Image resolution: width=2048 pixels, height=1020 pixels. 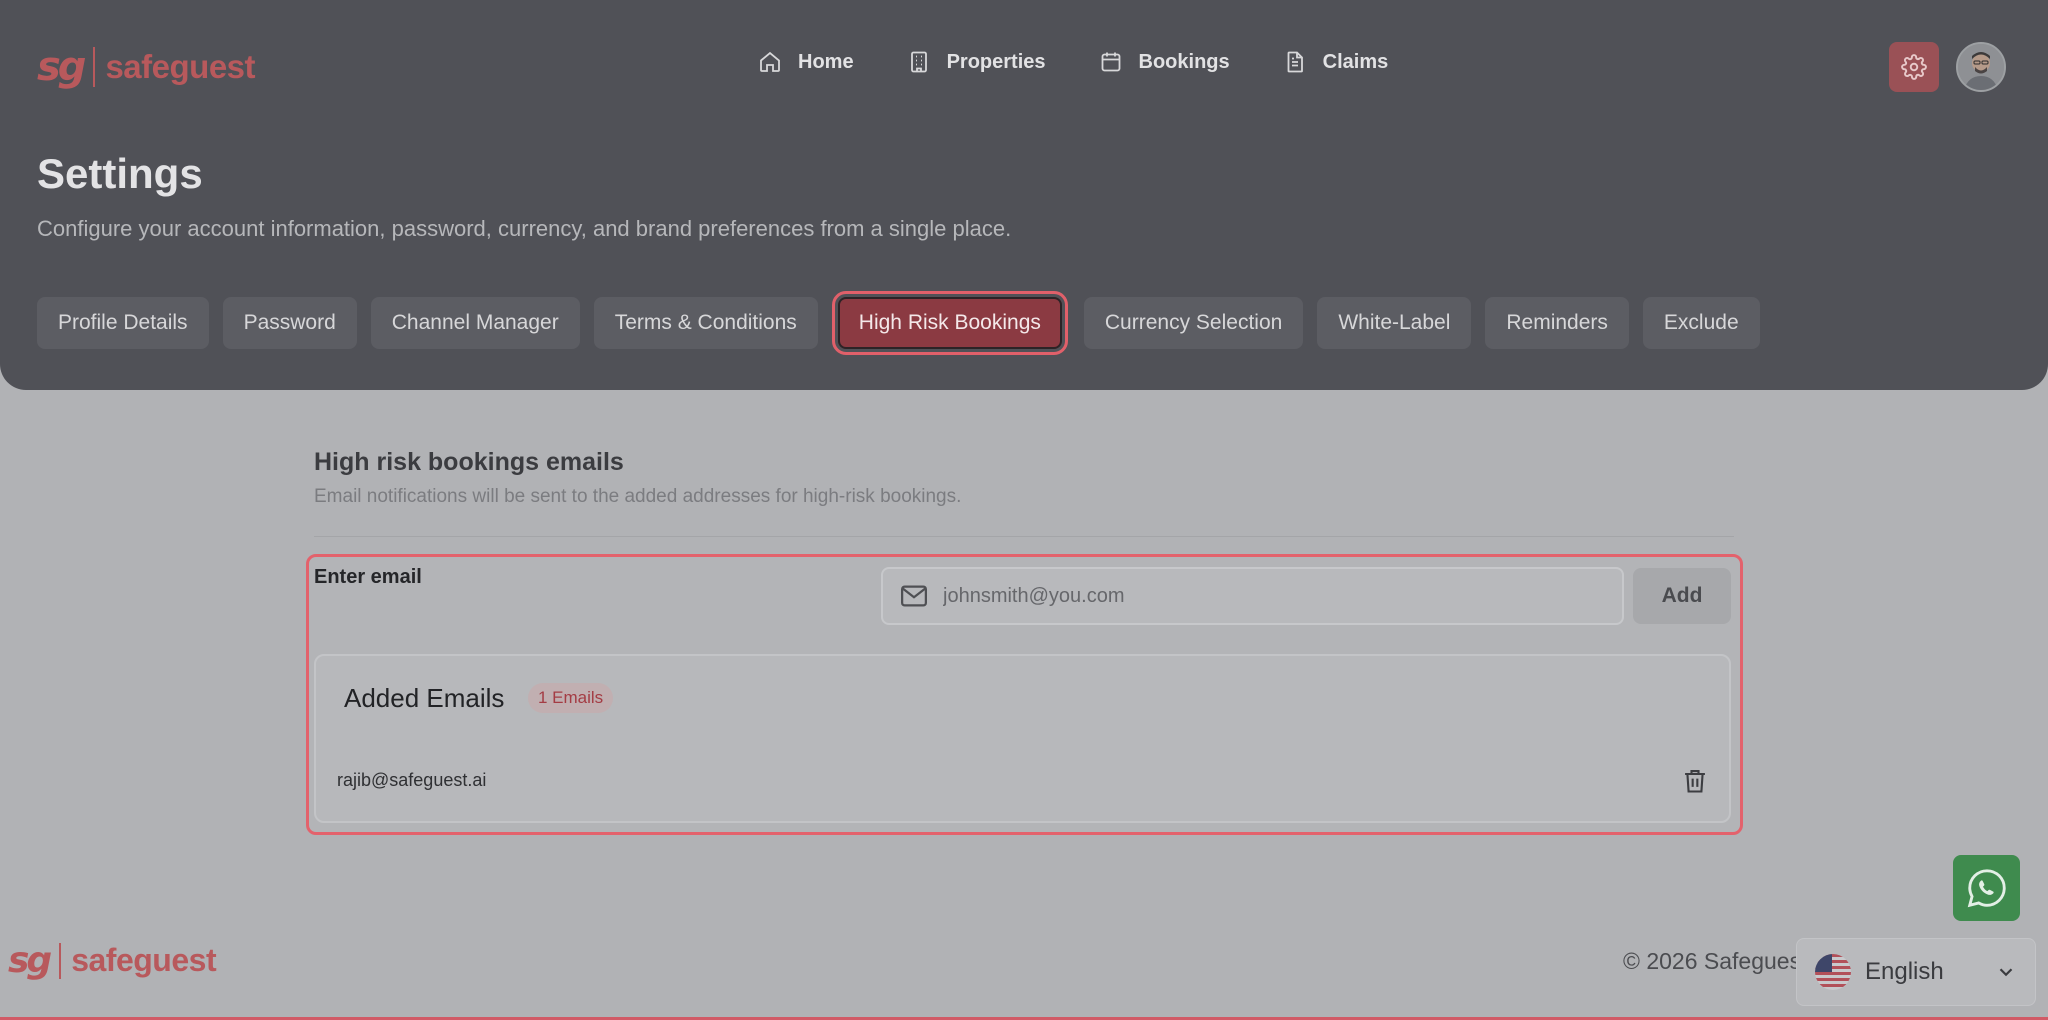 I want to click on copyright-text: © 2026 Safeguest, so click(x=1713, y=961).